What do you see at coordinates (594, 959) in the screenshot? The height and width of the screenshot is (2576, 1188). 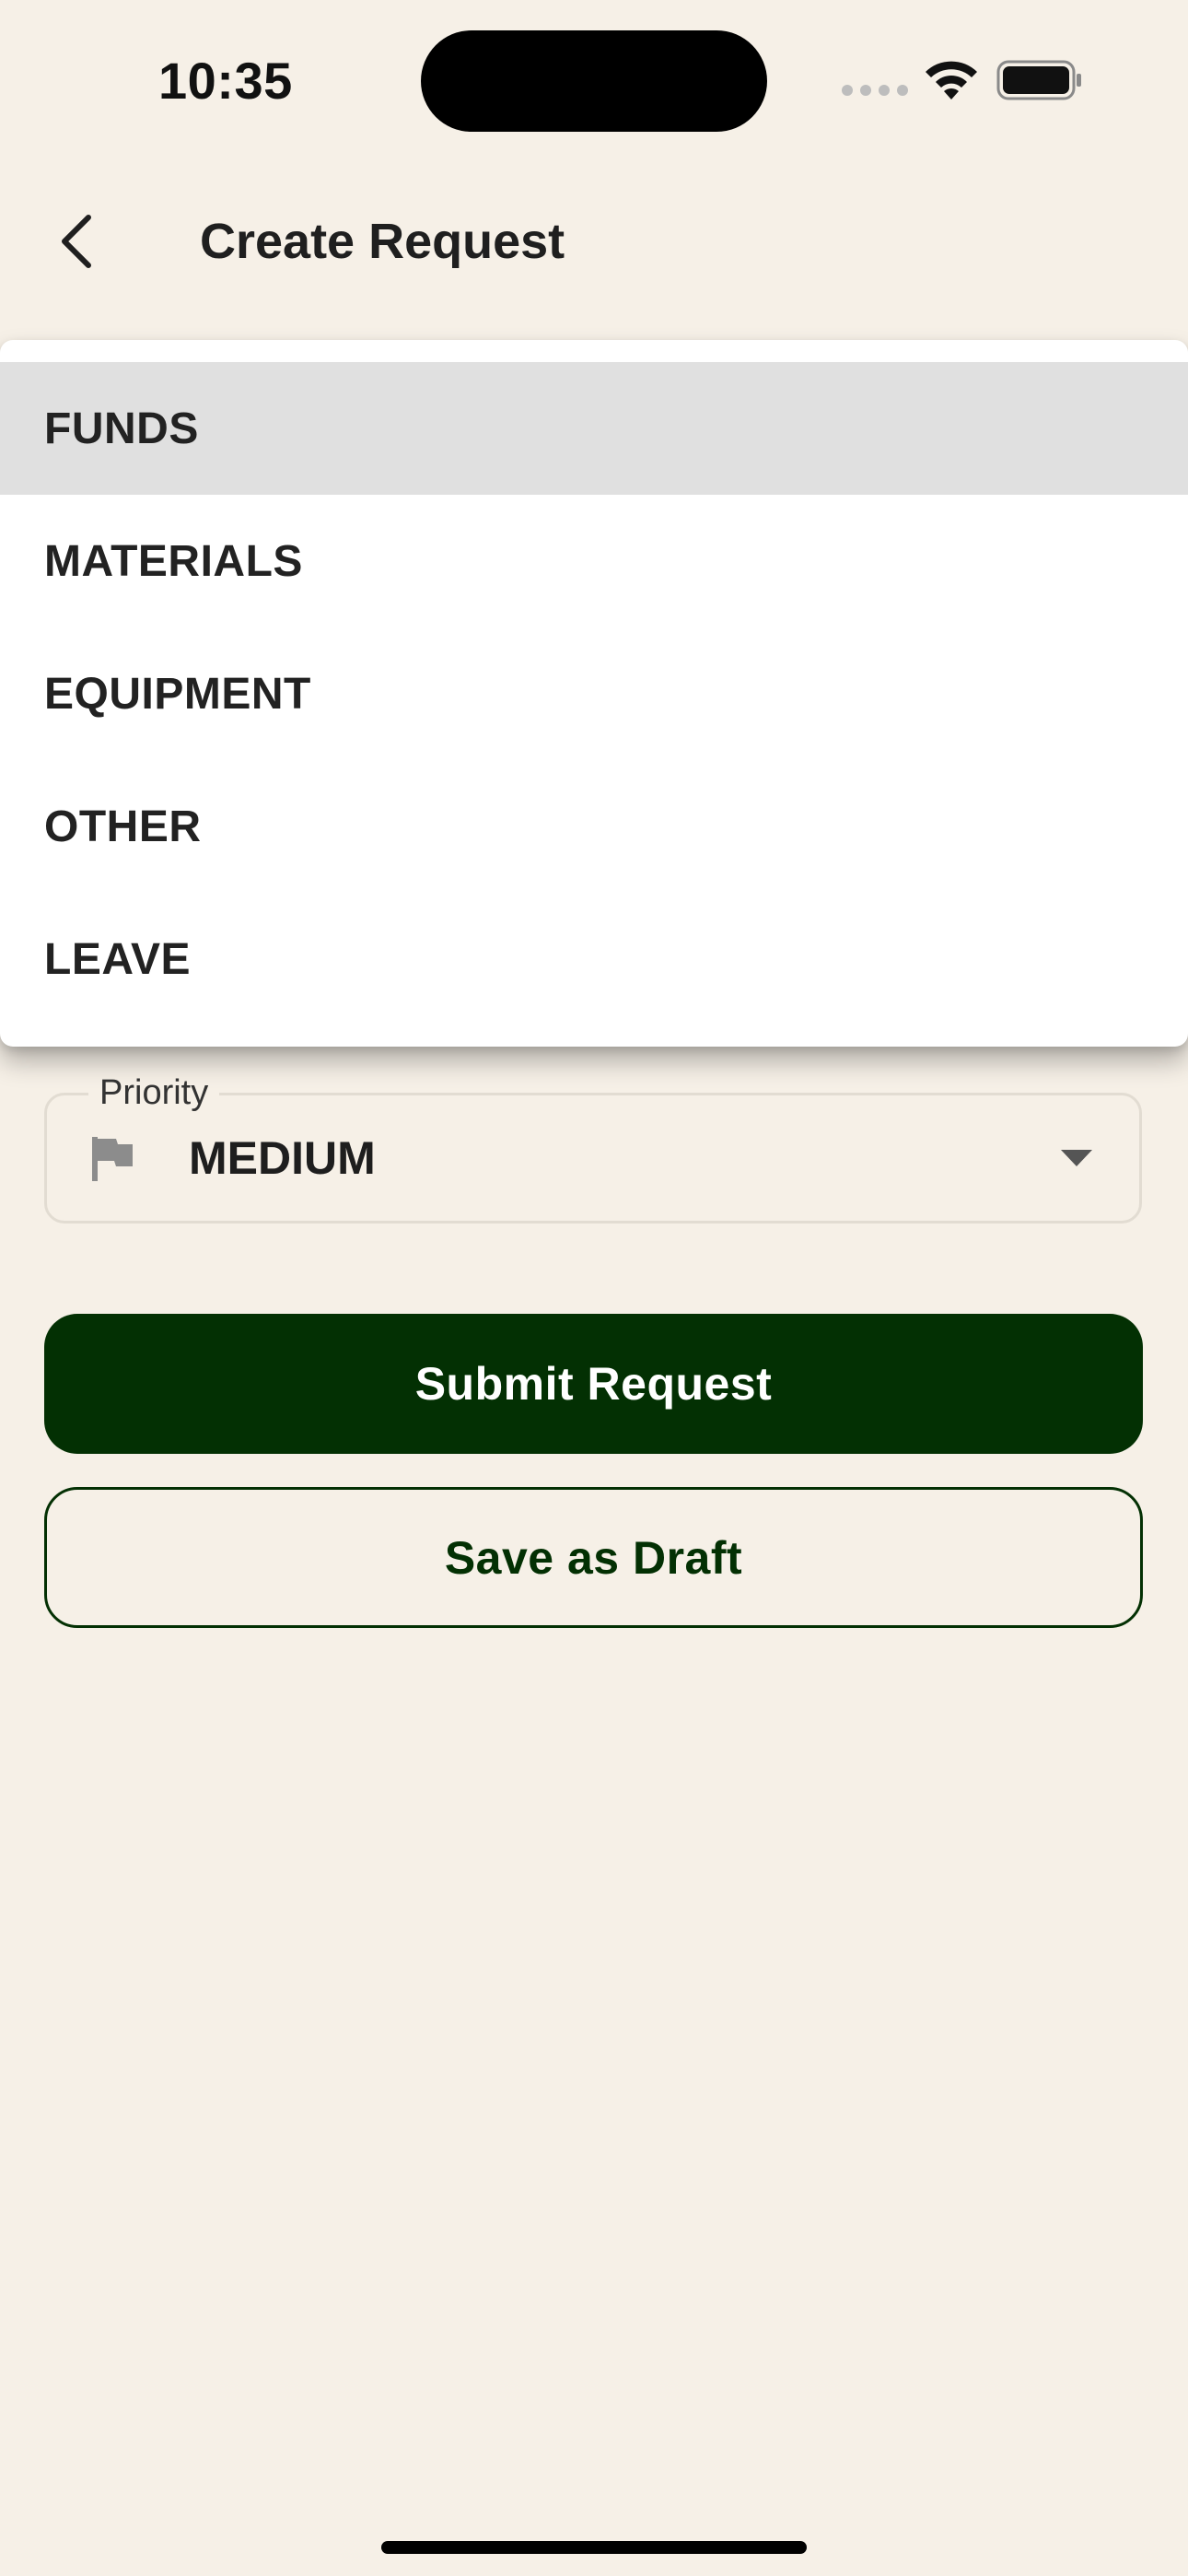 I see `menu-item-leave: LEAVE` at bounding box center [594, 959].